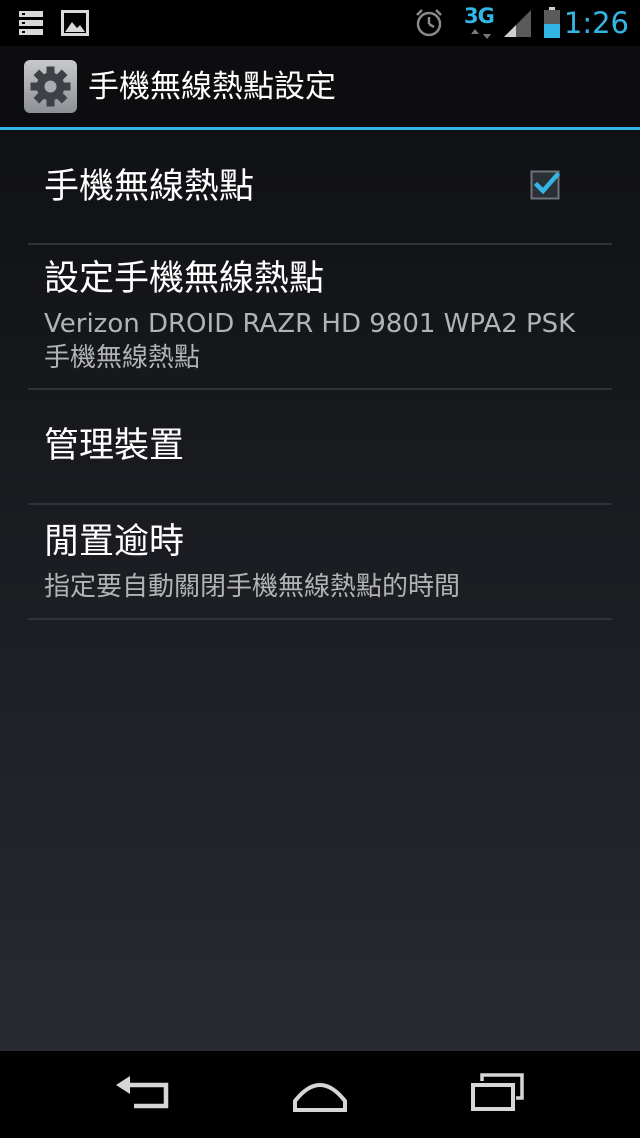 This screenshot has width=640, height=1138. Describe the element at coordinates (320, 186) in the screenshot. I see `pref-item-hotspot-toggle: 手機無線熱點` at that location.